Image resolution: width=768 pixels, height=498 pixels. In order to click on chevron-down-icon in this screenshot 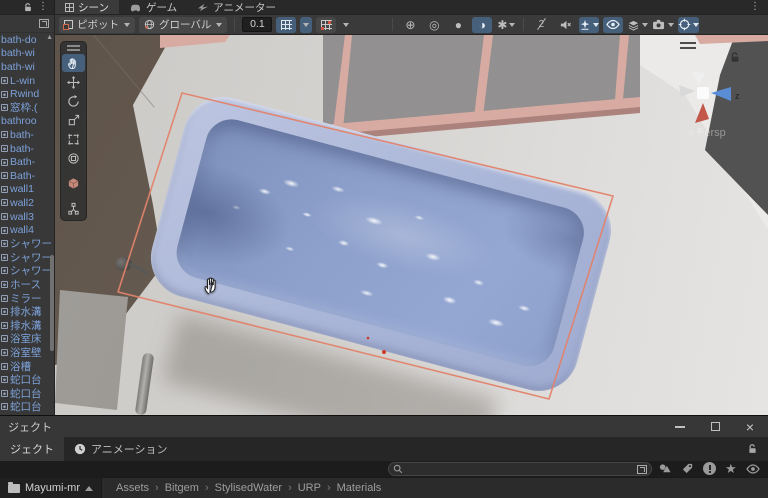, I will do `click(671, 24)`.